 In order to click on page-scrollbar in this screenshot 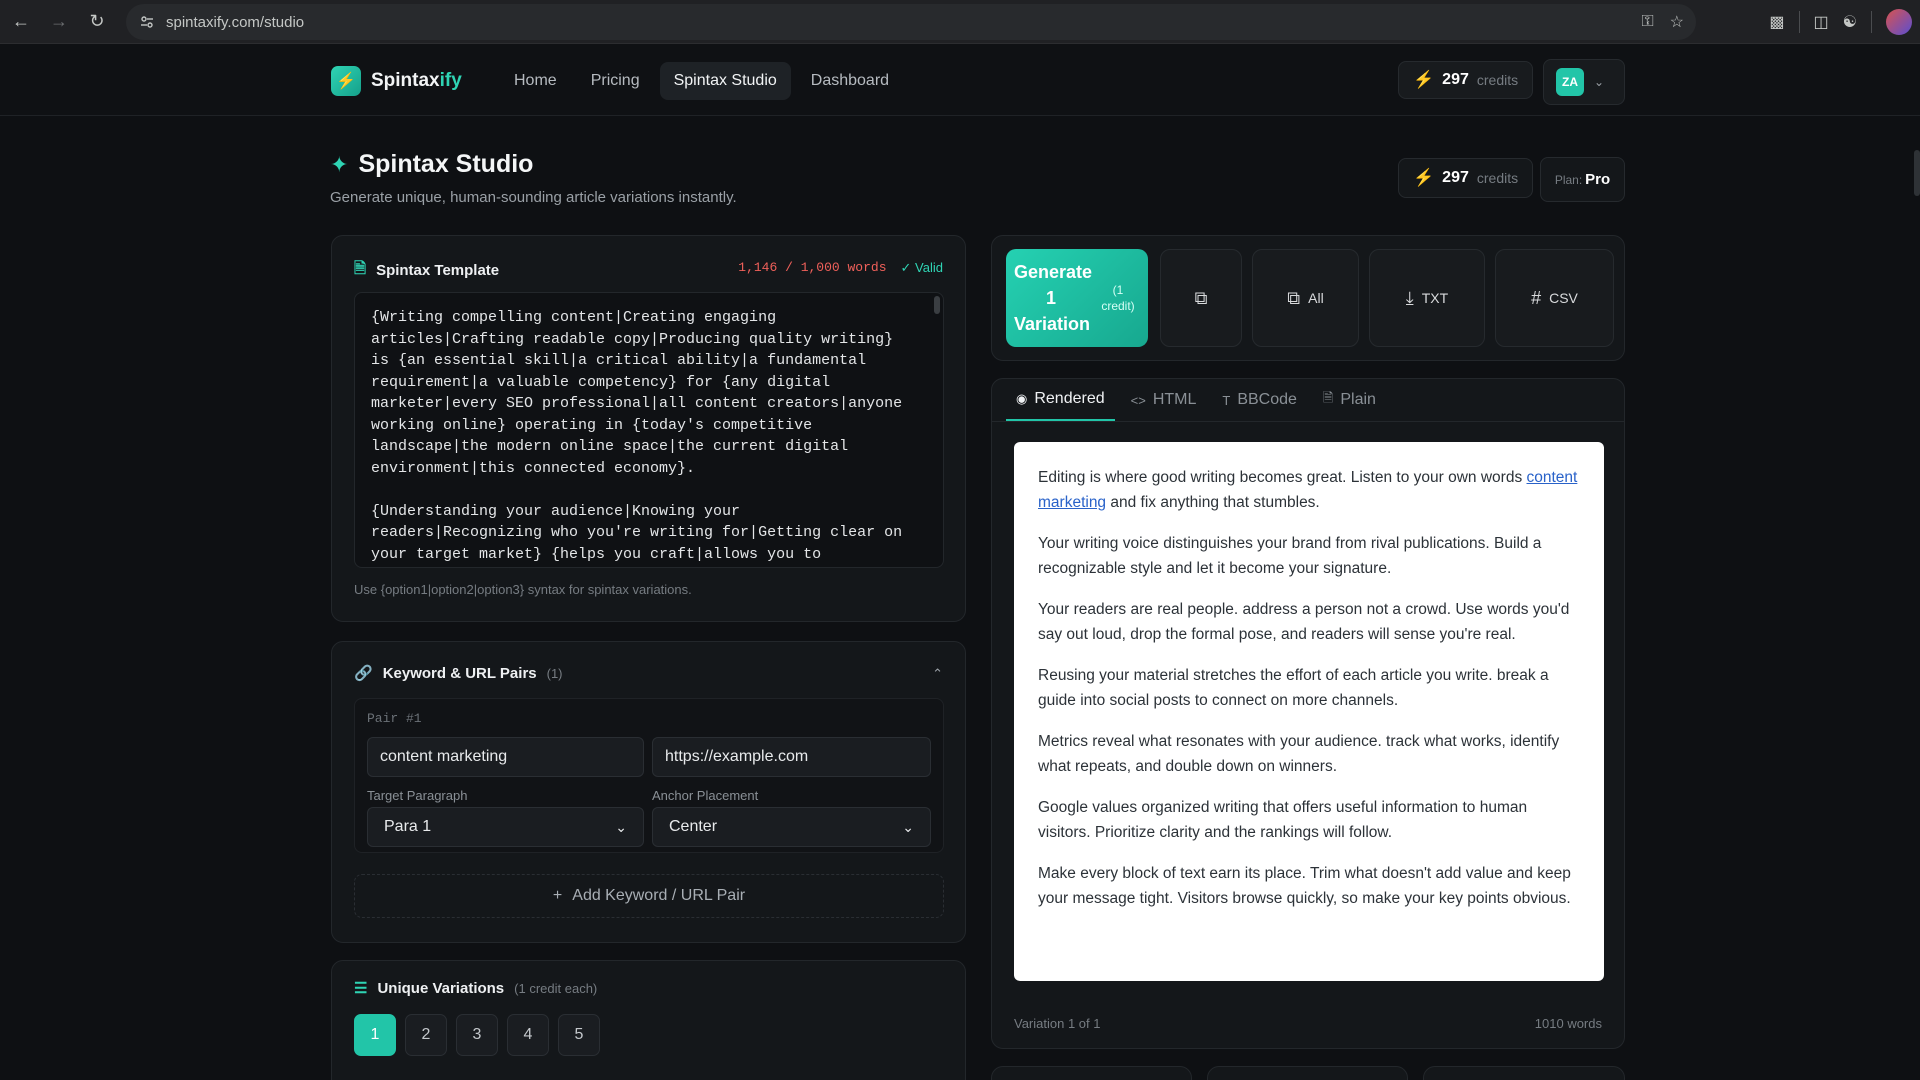, I will do `click(1917, 173)`.